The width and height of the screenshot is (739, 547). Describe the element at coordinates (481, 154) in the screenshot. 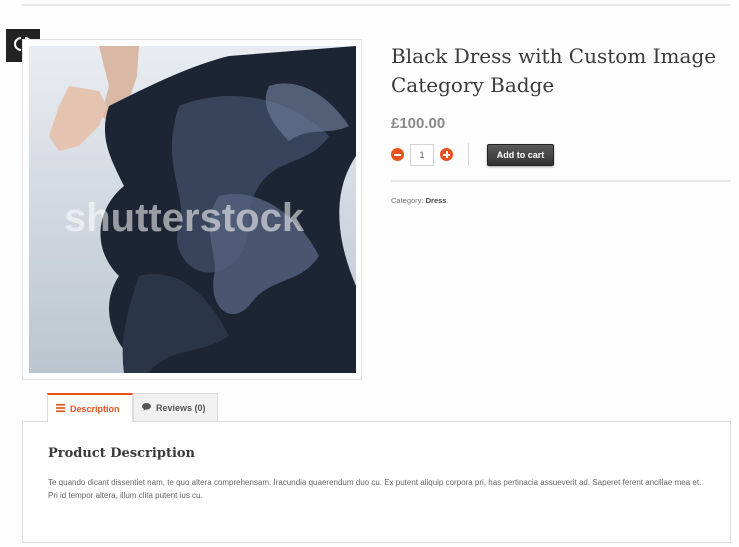

I see `quantity-row: 1 Add to cart` at that location.